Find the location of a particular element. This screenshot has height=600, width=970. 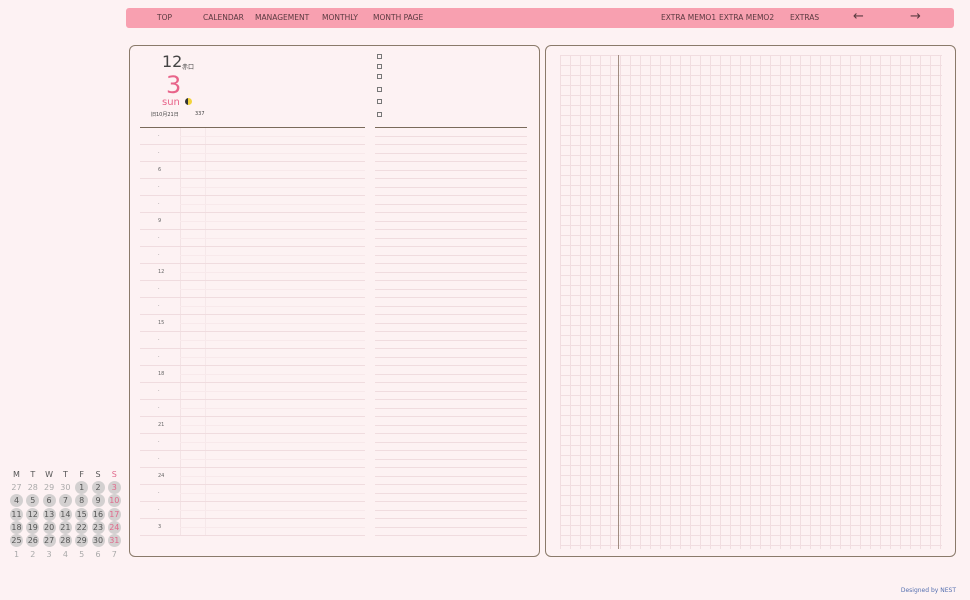

next-arrow-icon: → is located at coordinates (915, 16).